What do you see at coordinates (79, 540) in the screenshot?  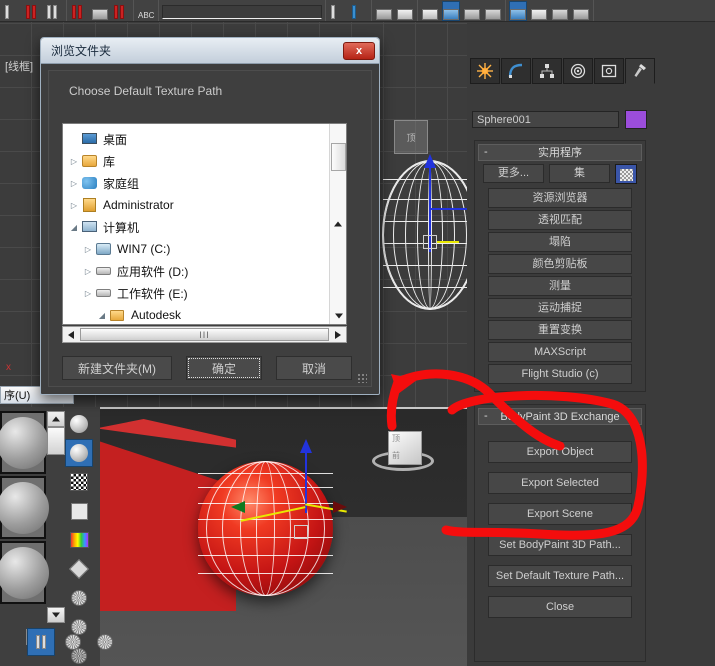 I see `video-color-check-icon` at bounding box center [79, 540].